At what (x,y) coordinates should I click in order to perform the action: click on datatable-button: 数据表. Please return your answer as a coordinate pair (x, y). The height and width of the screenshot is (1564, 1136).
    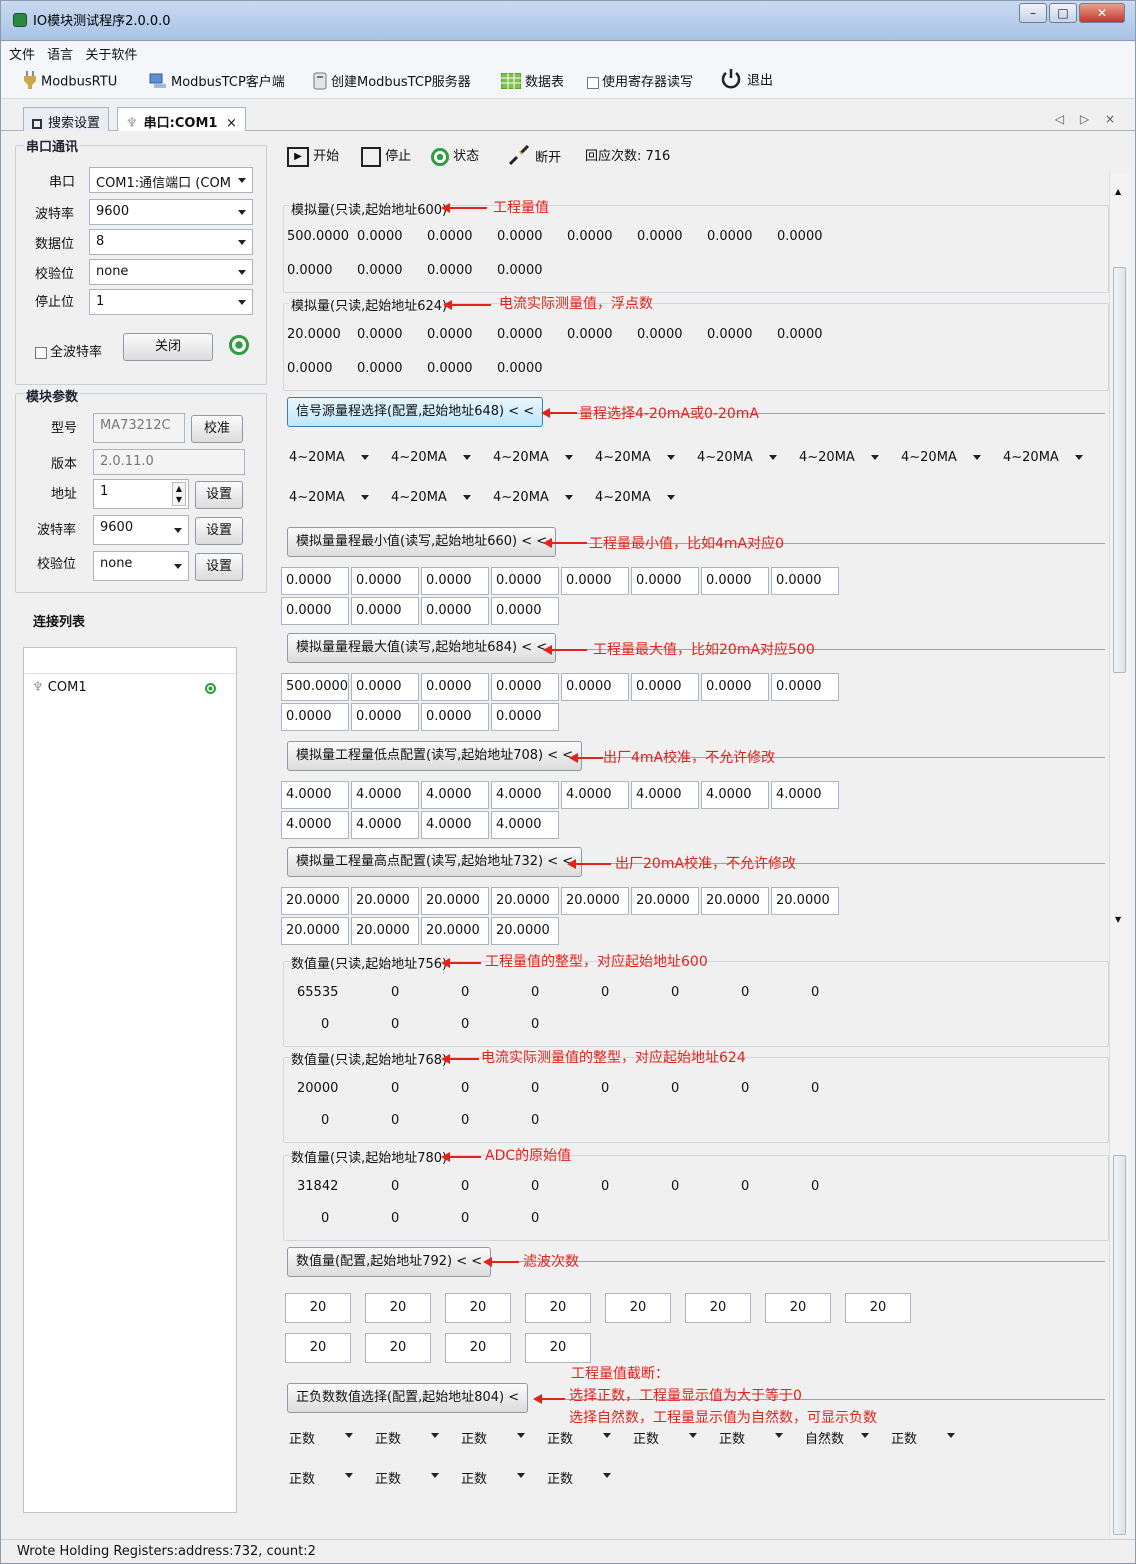
    Looking at the image, I should click on (532, 82).